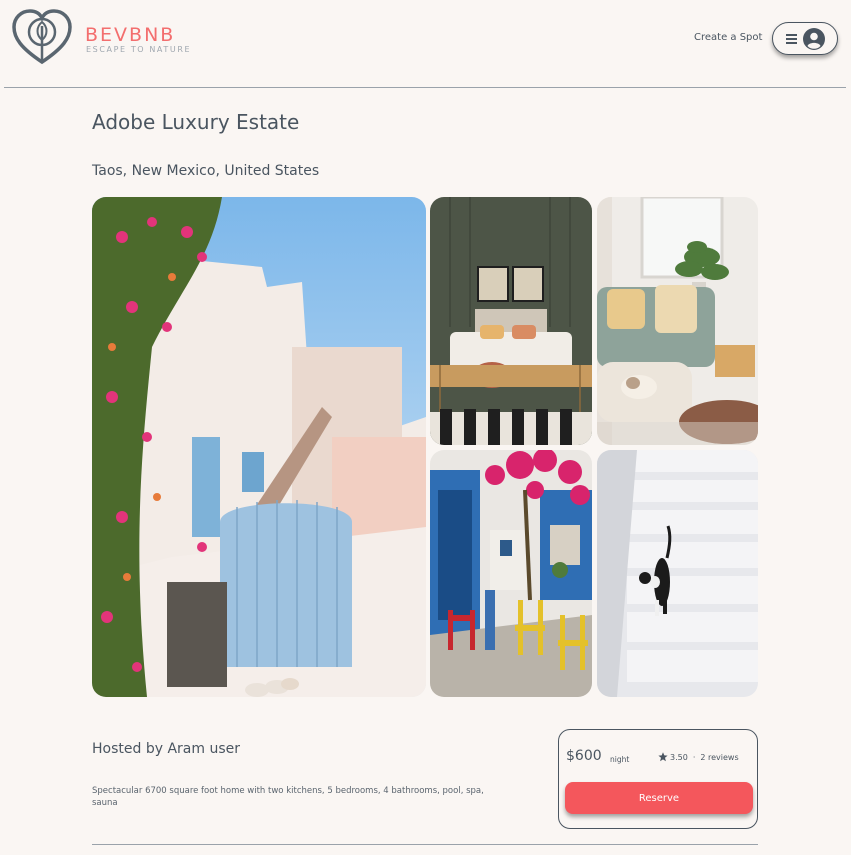  What do you see at coordinates (42, 37) in the screenshot?
I see `heart-leaf-logo-icon` at bounding box center [42, 37].